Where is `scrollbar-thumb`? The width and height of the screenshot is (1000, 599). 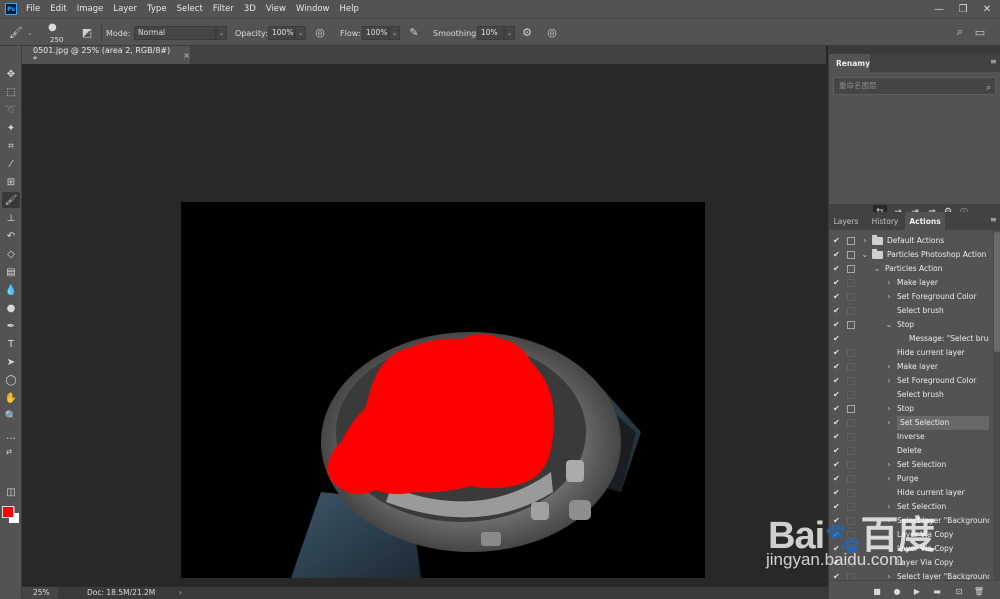
scrollbar-thumb is located at coordinates (997, 292).